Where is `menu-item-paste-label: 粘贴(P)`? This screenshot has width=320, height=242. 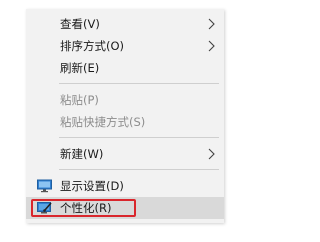 menu-item-paste-label: 粘贴(P) is located at coordinates (79, 100).